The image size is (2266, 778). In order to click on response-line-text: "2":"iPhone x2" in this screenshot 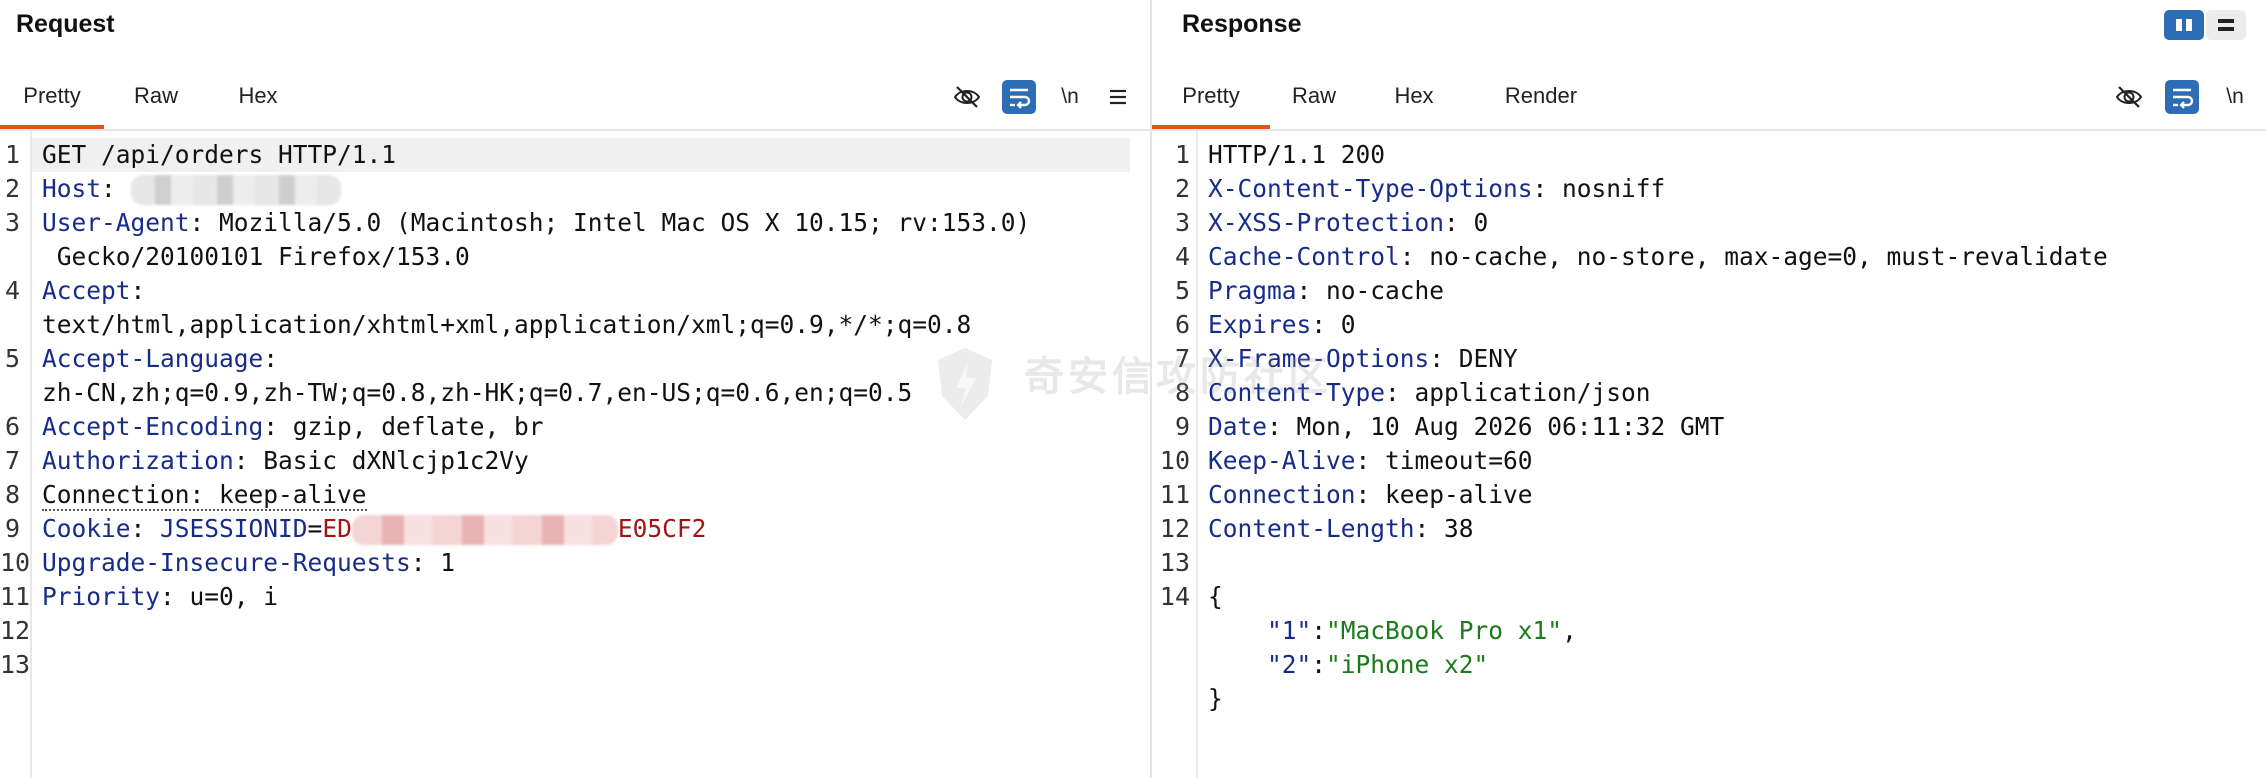, I will do `click(1348, 665)`.